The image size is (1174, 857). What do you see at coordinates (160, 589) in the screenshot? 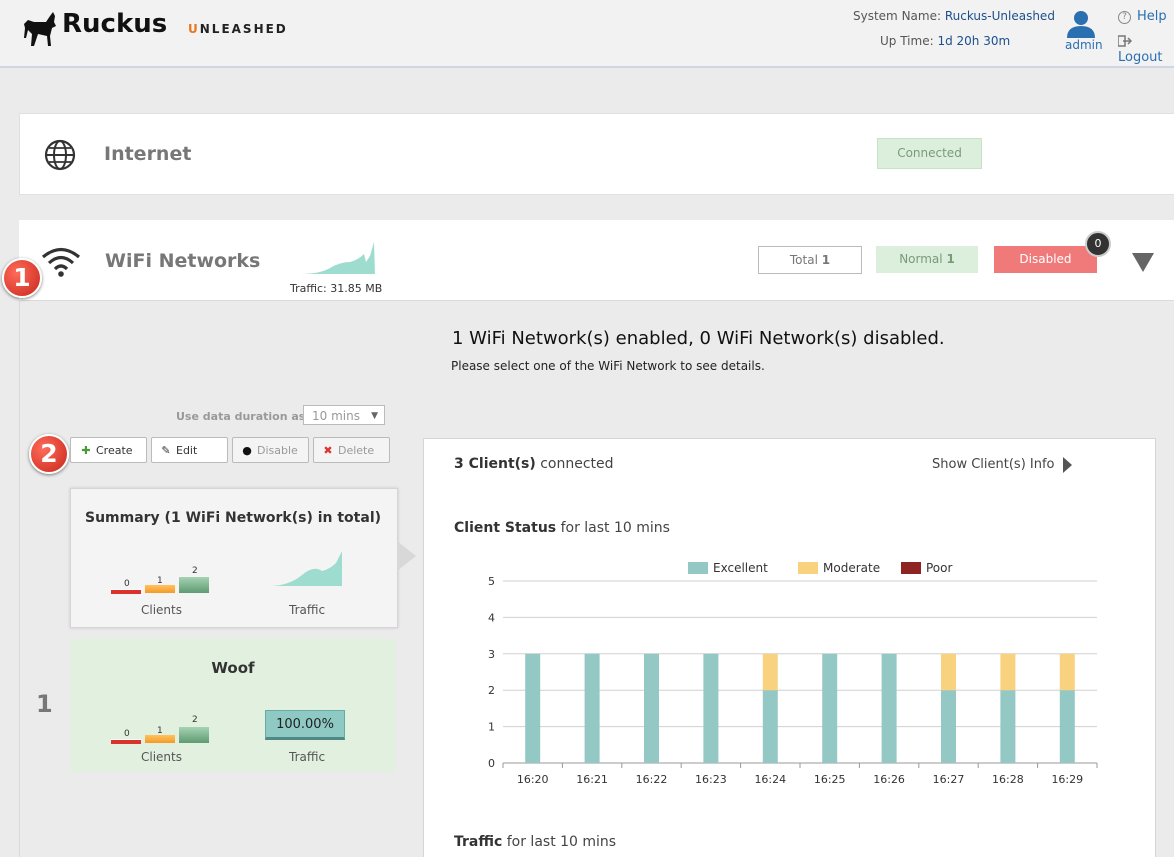
I see `summary-clients-moderate-bar` at bounding box center [160, 589].